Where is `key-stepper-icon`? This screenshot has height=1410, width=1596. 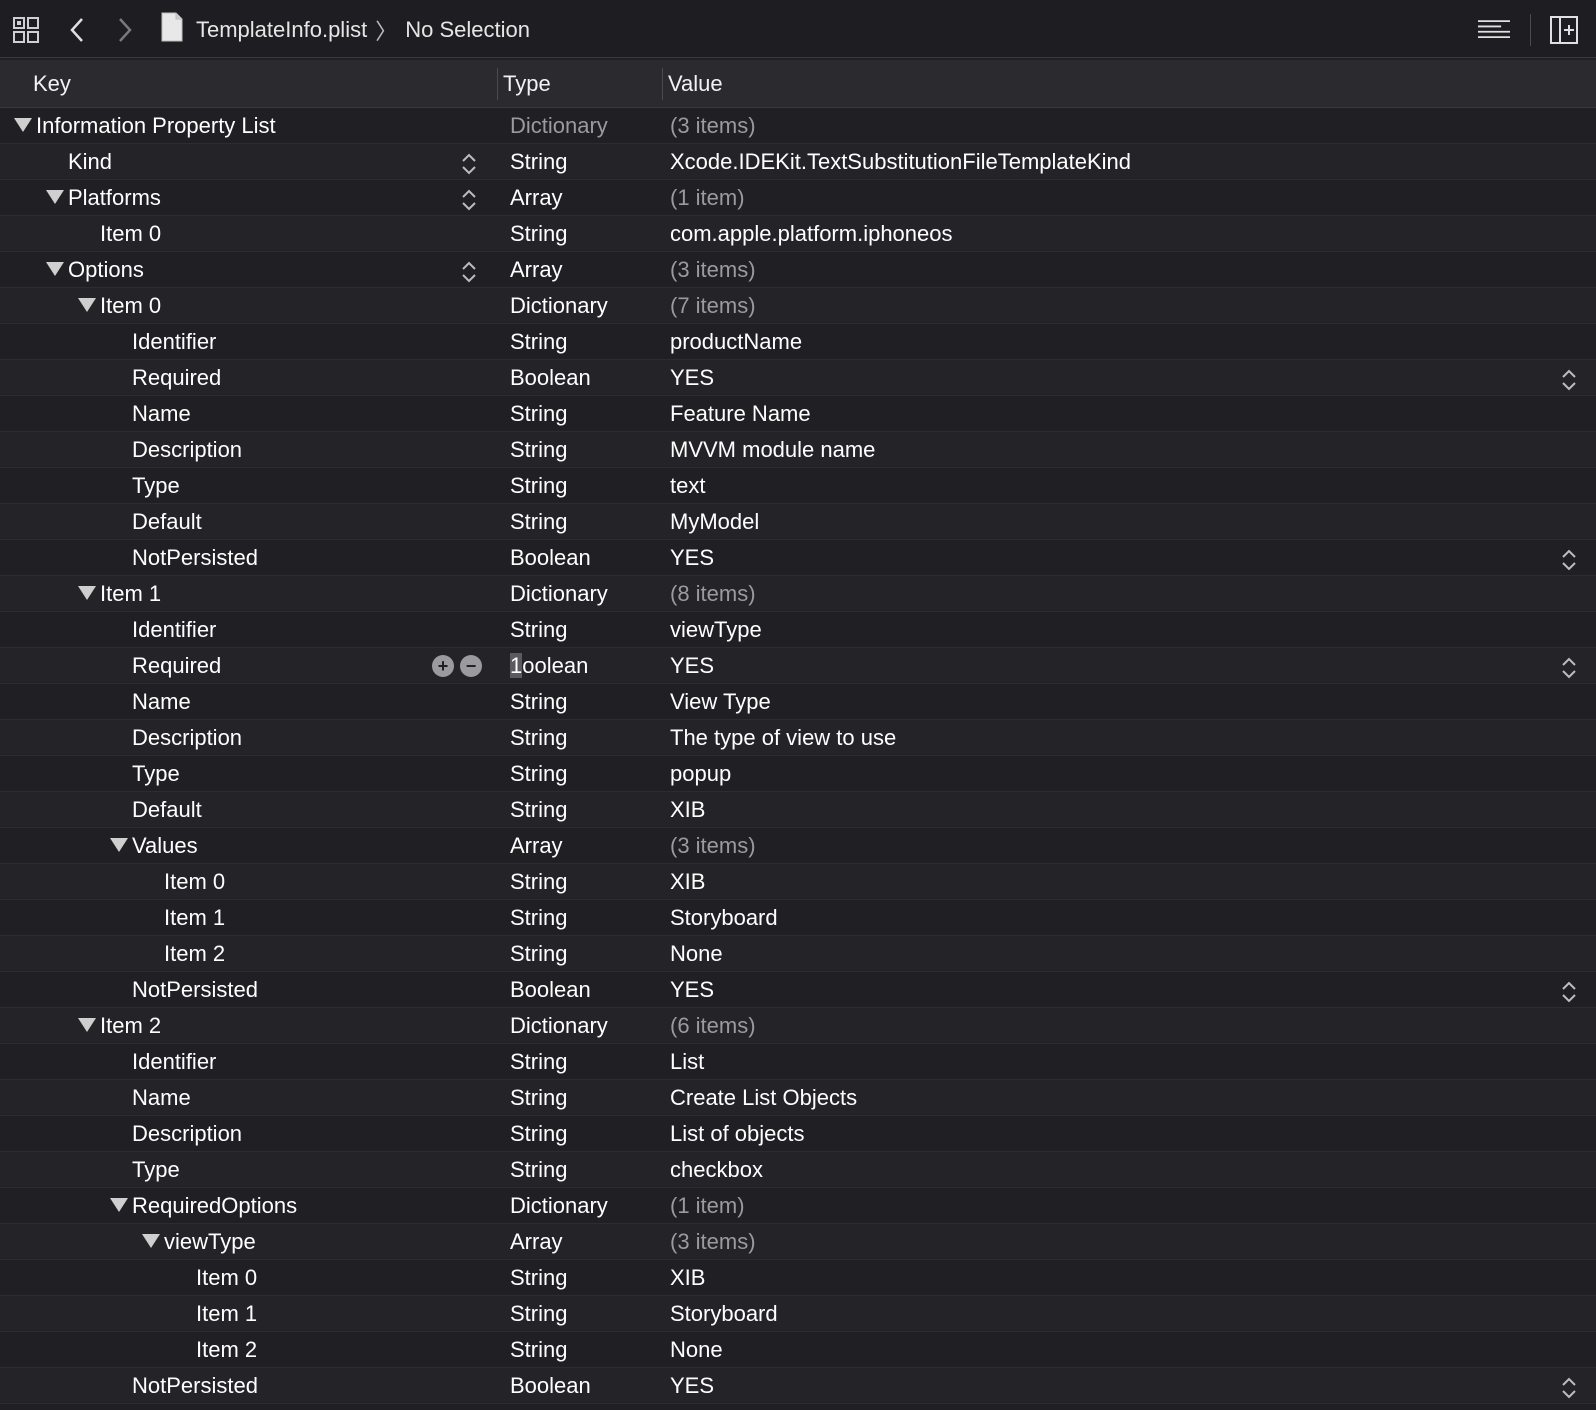 key-stepper-icon is located at coordinates (469, 163).